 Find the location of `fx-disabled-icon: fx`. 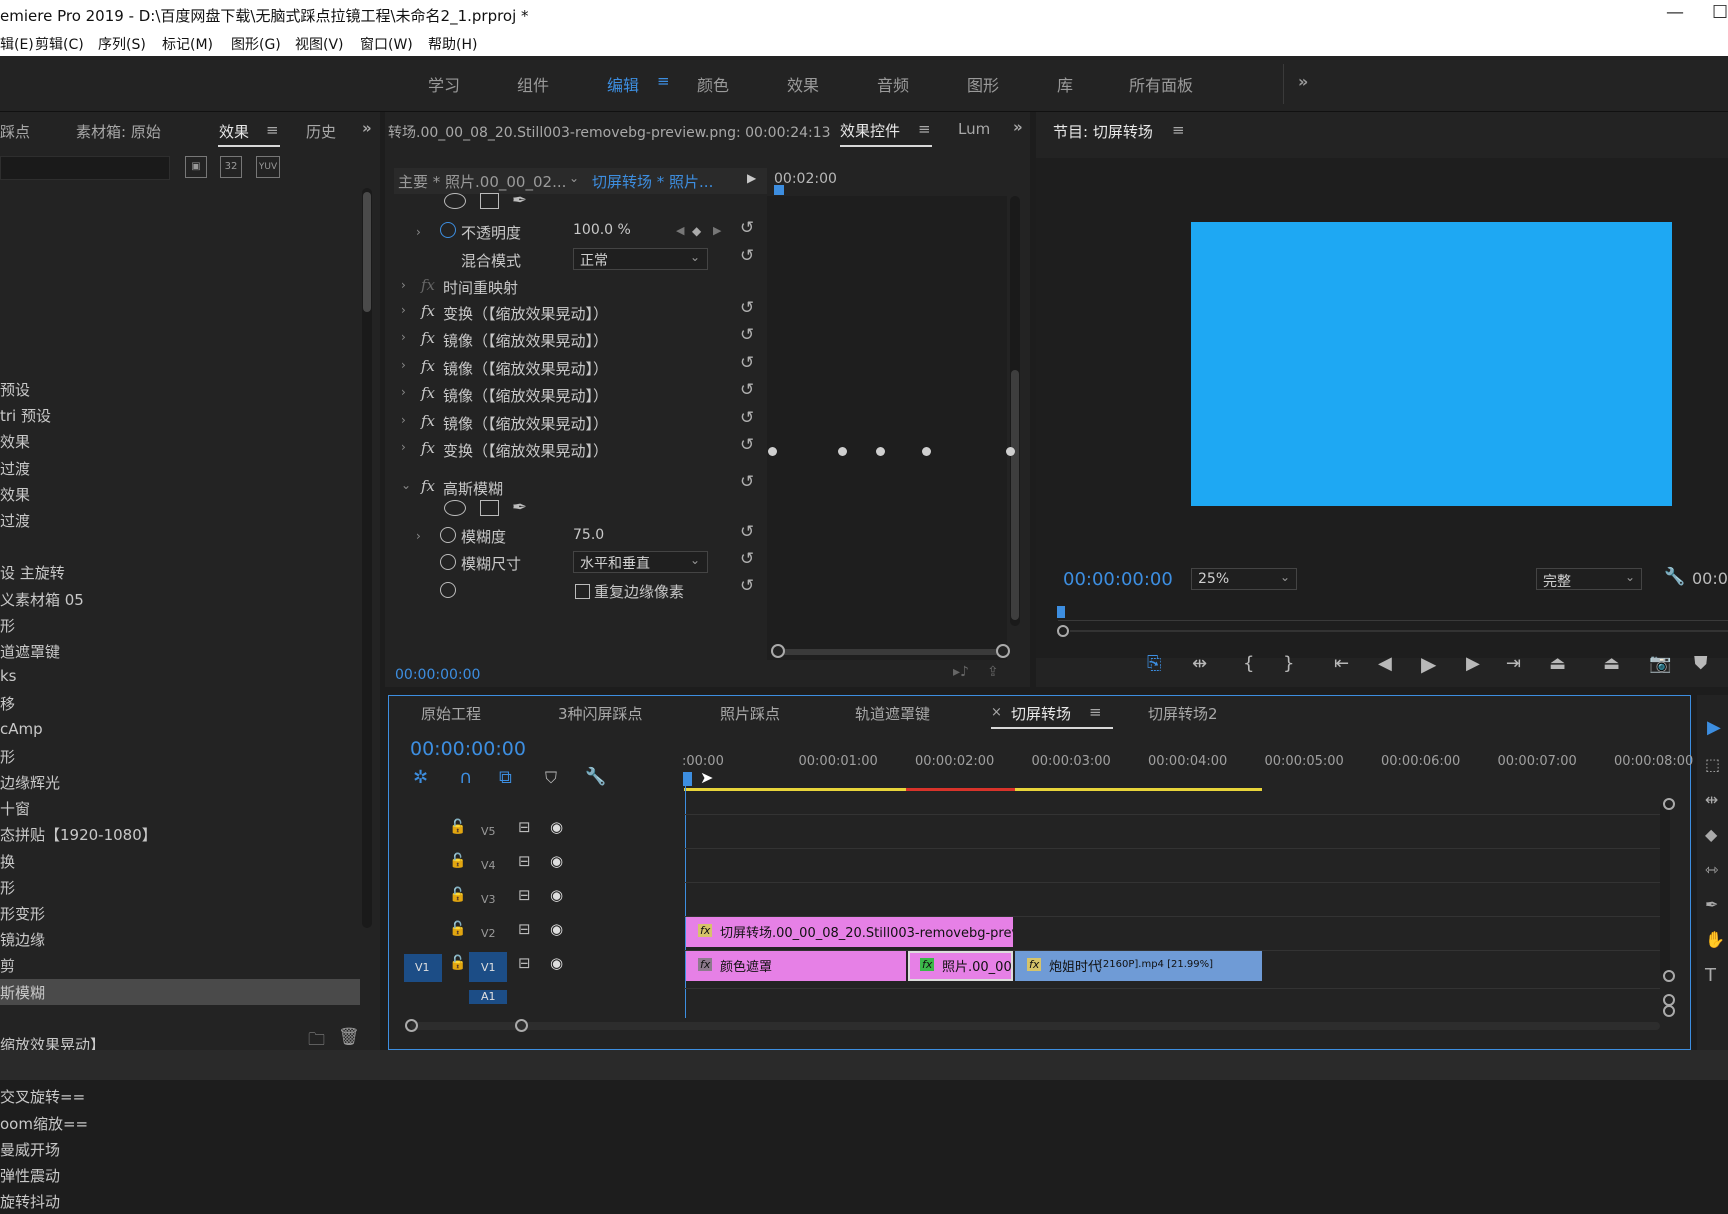

fx-disabled-icon: fx is located at coordinates (428, 285).